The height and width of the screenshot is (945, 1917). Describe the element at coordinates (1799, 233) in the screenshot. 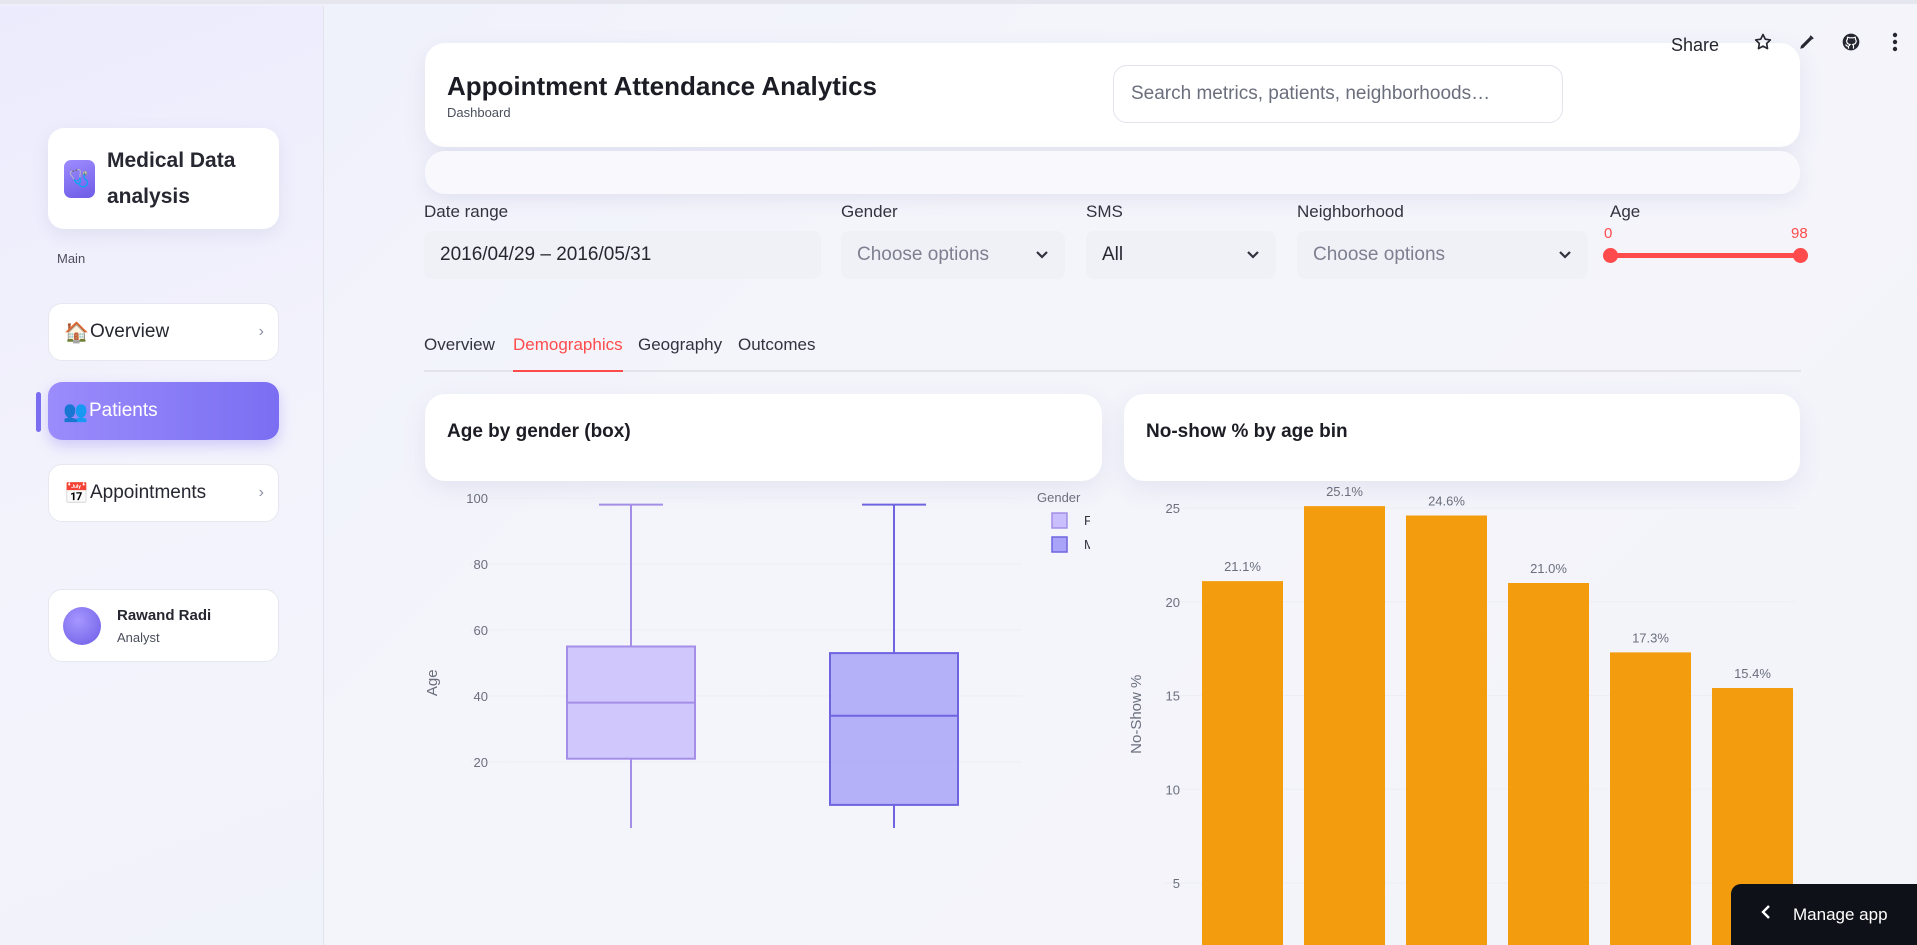

I see `age-max-value: 98` at that location.